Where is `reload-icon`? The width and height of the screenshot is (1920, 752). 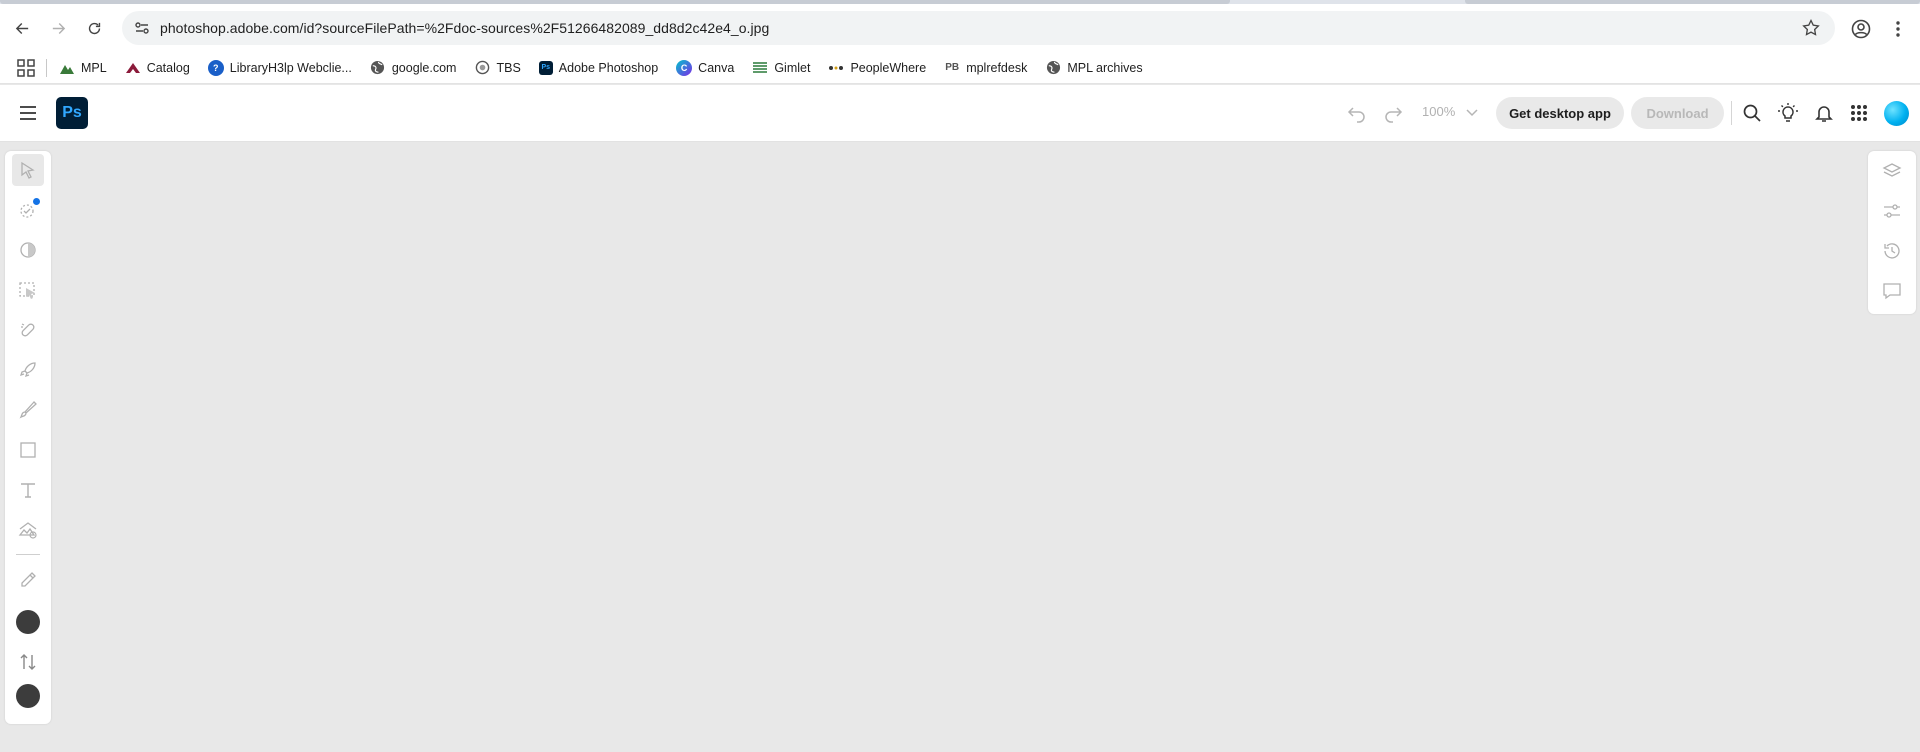
reload-icon is located at coordinates (94, 28).